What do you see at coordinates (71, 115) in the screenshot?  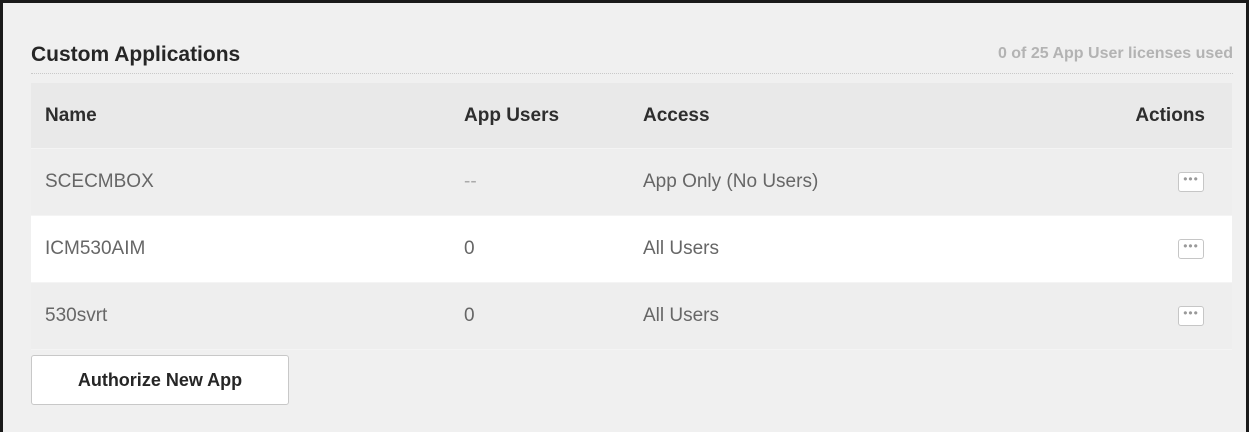 I see `column-header-name: Name` at bounding box center [71, 115].